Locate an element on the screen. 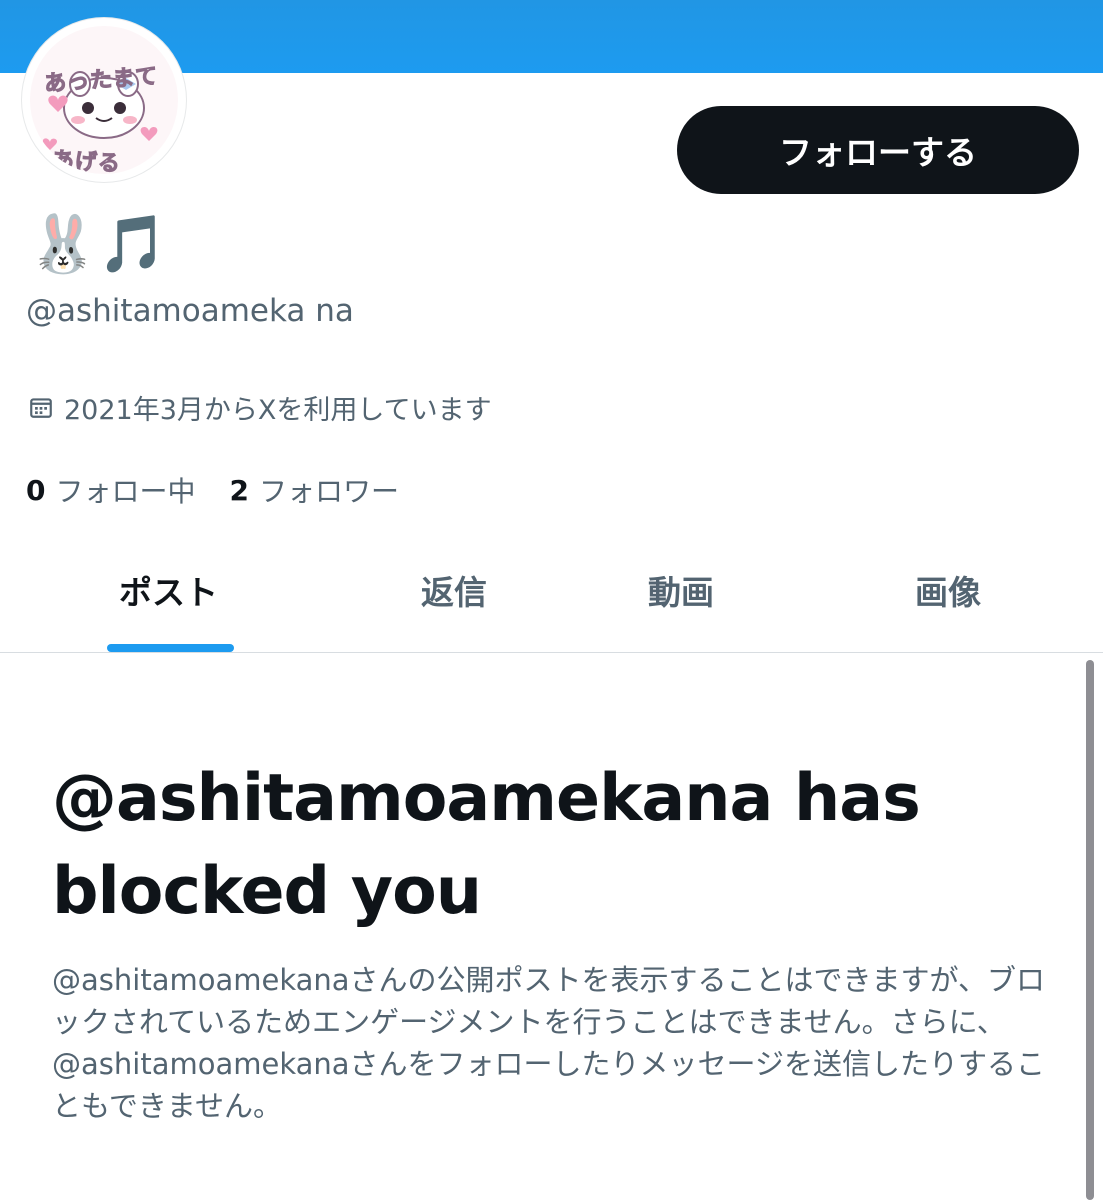 This screenshot has height=1200, width=1103. profile-avatar: あったまて あげる is located at coordinates (104, 100).